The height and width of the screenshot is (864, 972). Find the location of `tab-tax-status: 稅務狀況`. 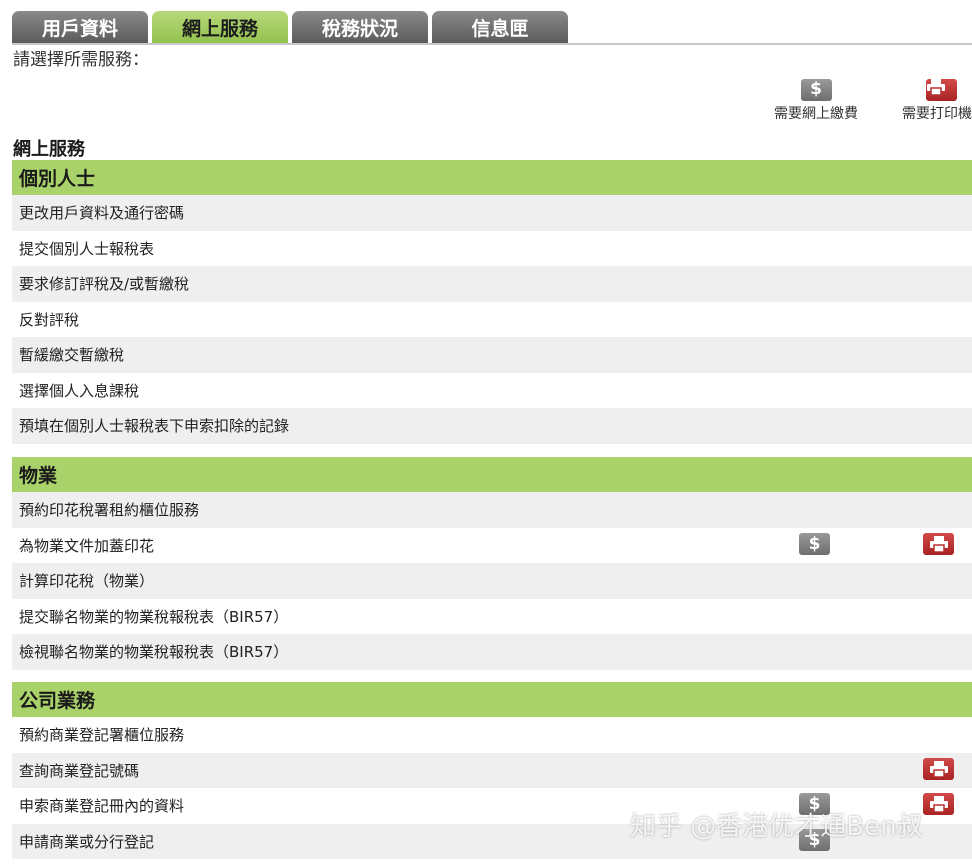

tab-tax-status: 稅務狀況 is located at coordinates (360, 27).